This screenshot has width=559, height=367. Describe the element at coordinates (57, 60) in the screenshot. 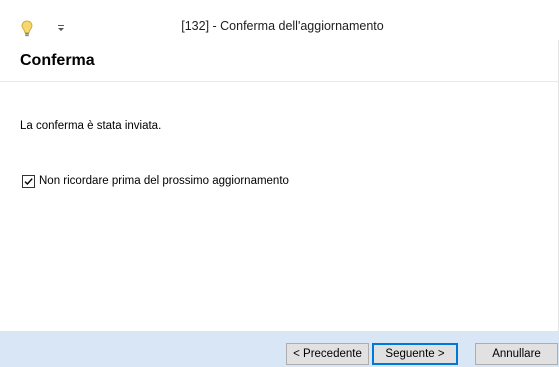

I see `page-heading: Conferma` at that location.